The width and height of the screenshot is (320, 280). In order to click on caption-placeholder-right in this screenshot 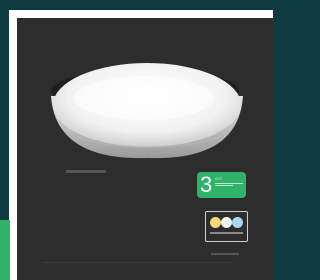, I will do `click(225, 254)`.